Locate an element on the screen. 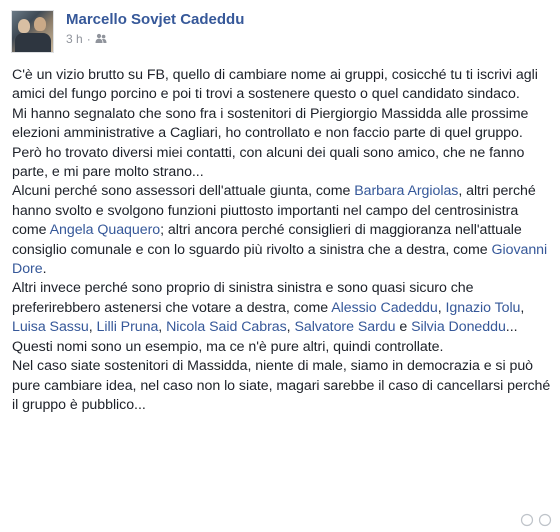  profile-link: Salvatore Sardu is located at coordinates (344, 327).